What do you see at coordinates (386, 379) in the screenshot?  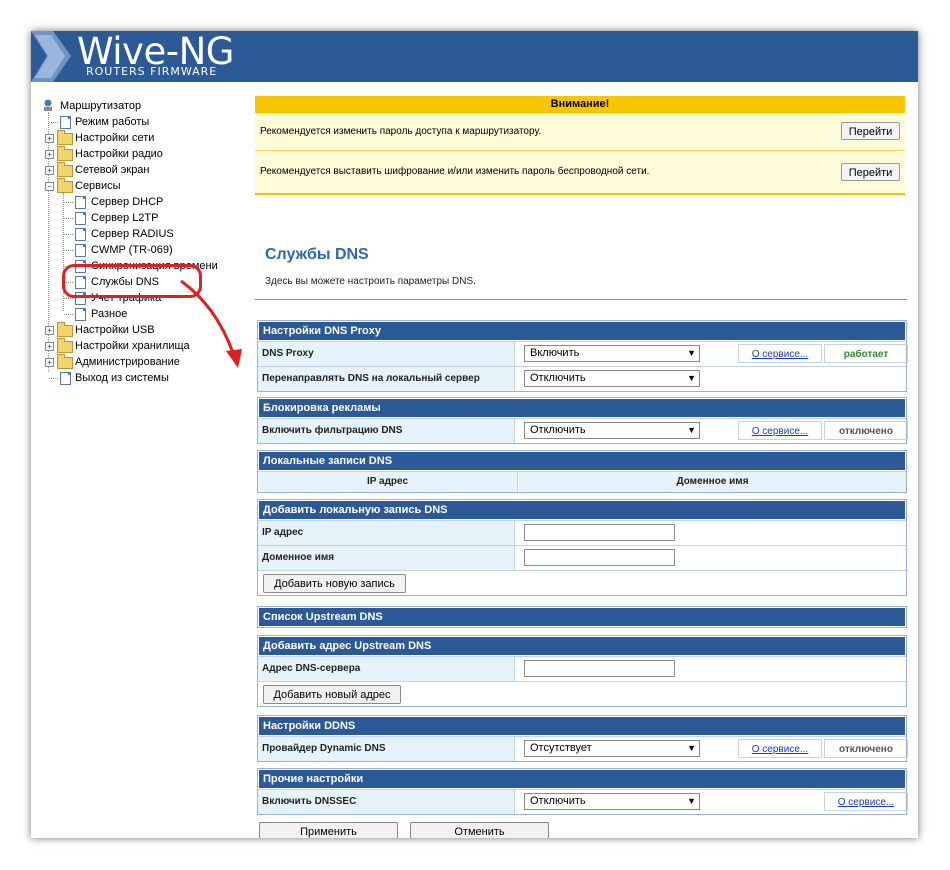 I see `setting-label: Перенаправлять DNS на локальный сервер` at bounding box center [386, 379].